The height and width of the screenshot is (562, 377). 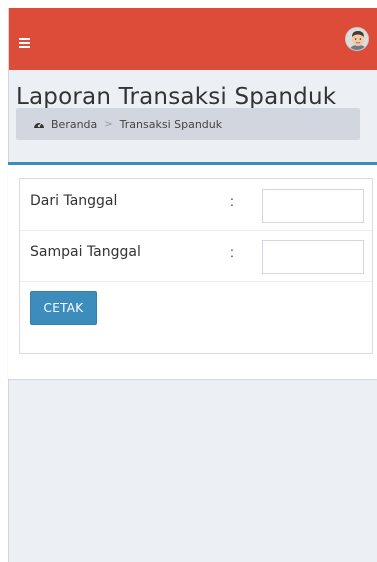 I want to click on form-row-end-date: Sampai Tanggal :, so click(x=196, y=256).